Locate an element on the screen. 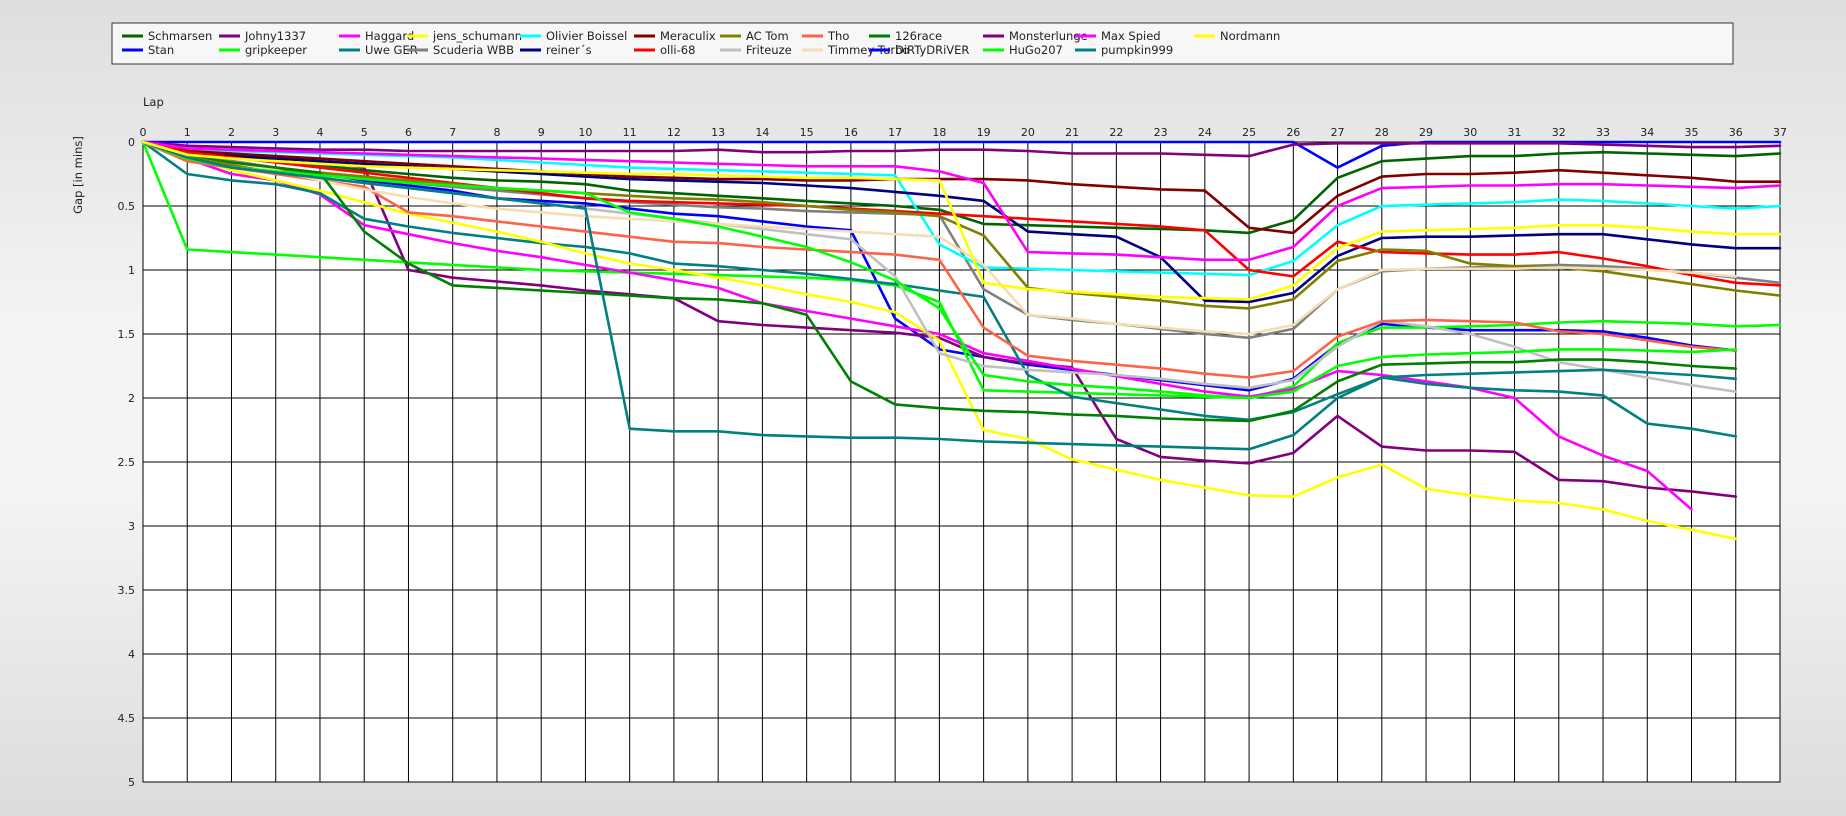  x-tick-label: 13 is located at coordinates (718, 132).